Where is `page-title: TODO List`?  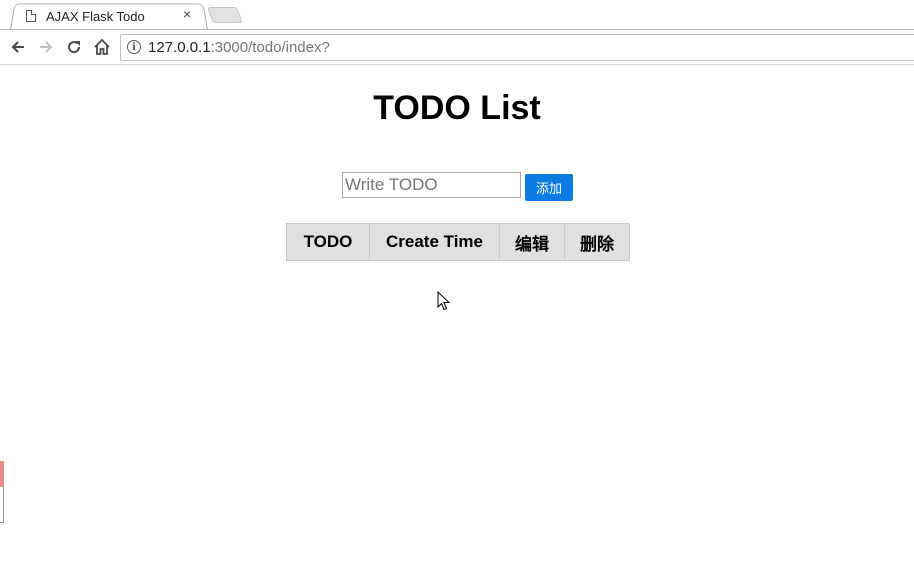
page-title: TODO List is located at coordinates (457, 108).